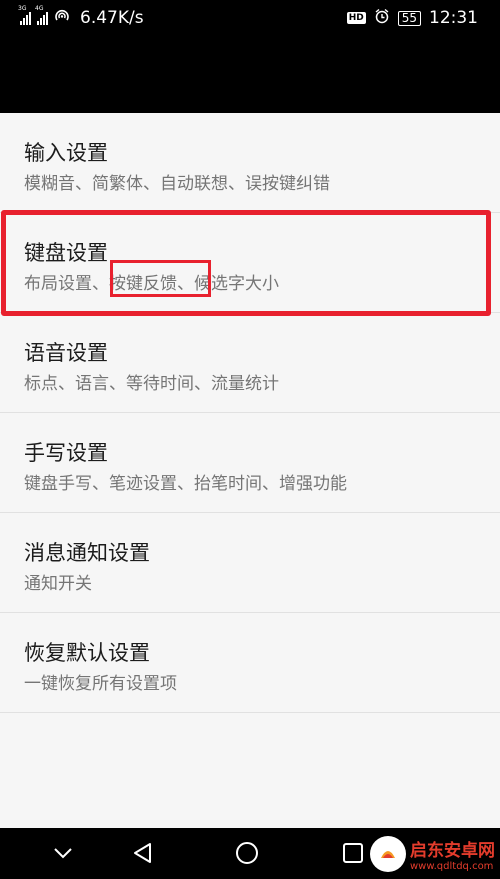  Describe the element at coordinates (39, 8) in the screenshot. I see `signal-2-tag: 4G` at that location.